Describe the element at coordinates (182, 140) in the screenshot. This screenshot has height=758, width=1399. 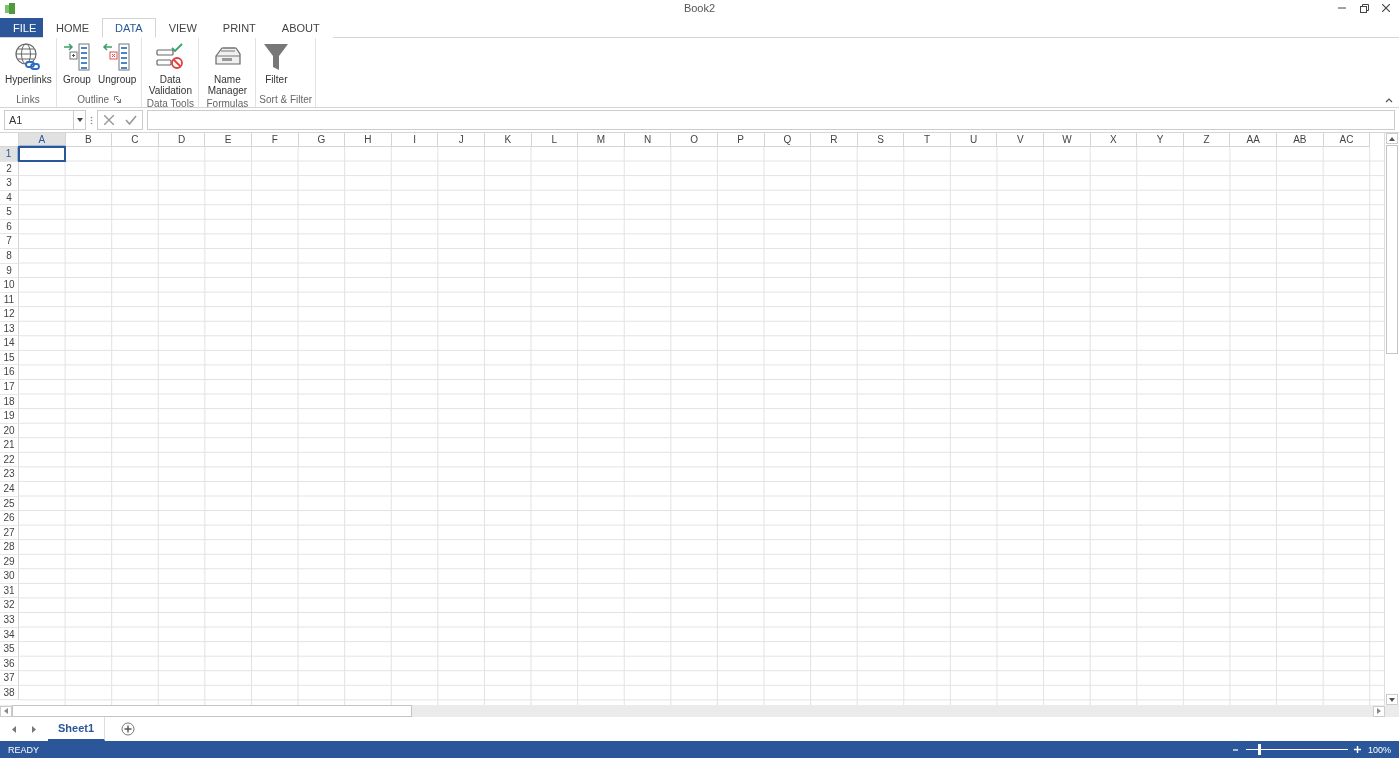
I see `column-header: D` at that location.